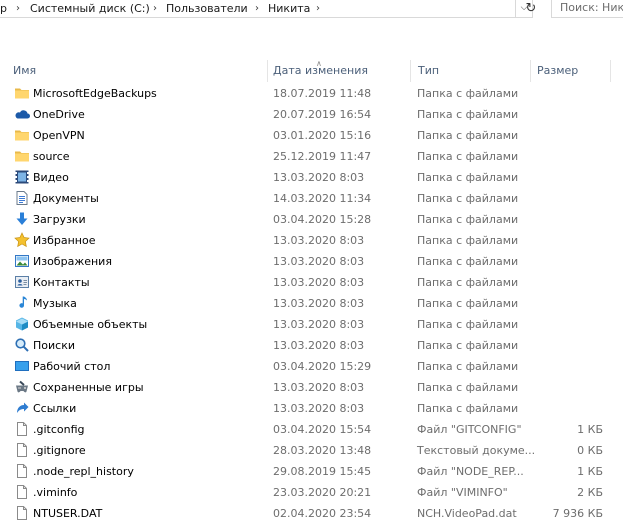  I want to click on music-note-icon, so click(22, 303).